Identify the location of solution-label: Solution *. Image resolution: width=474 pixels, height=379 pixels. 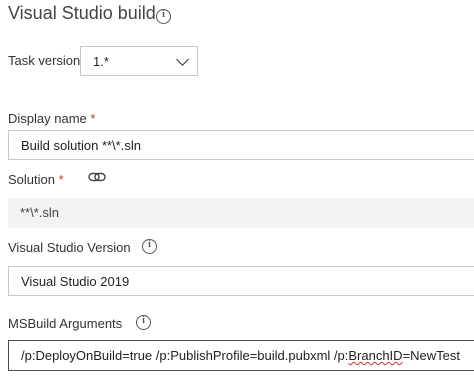
(36, 179).